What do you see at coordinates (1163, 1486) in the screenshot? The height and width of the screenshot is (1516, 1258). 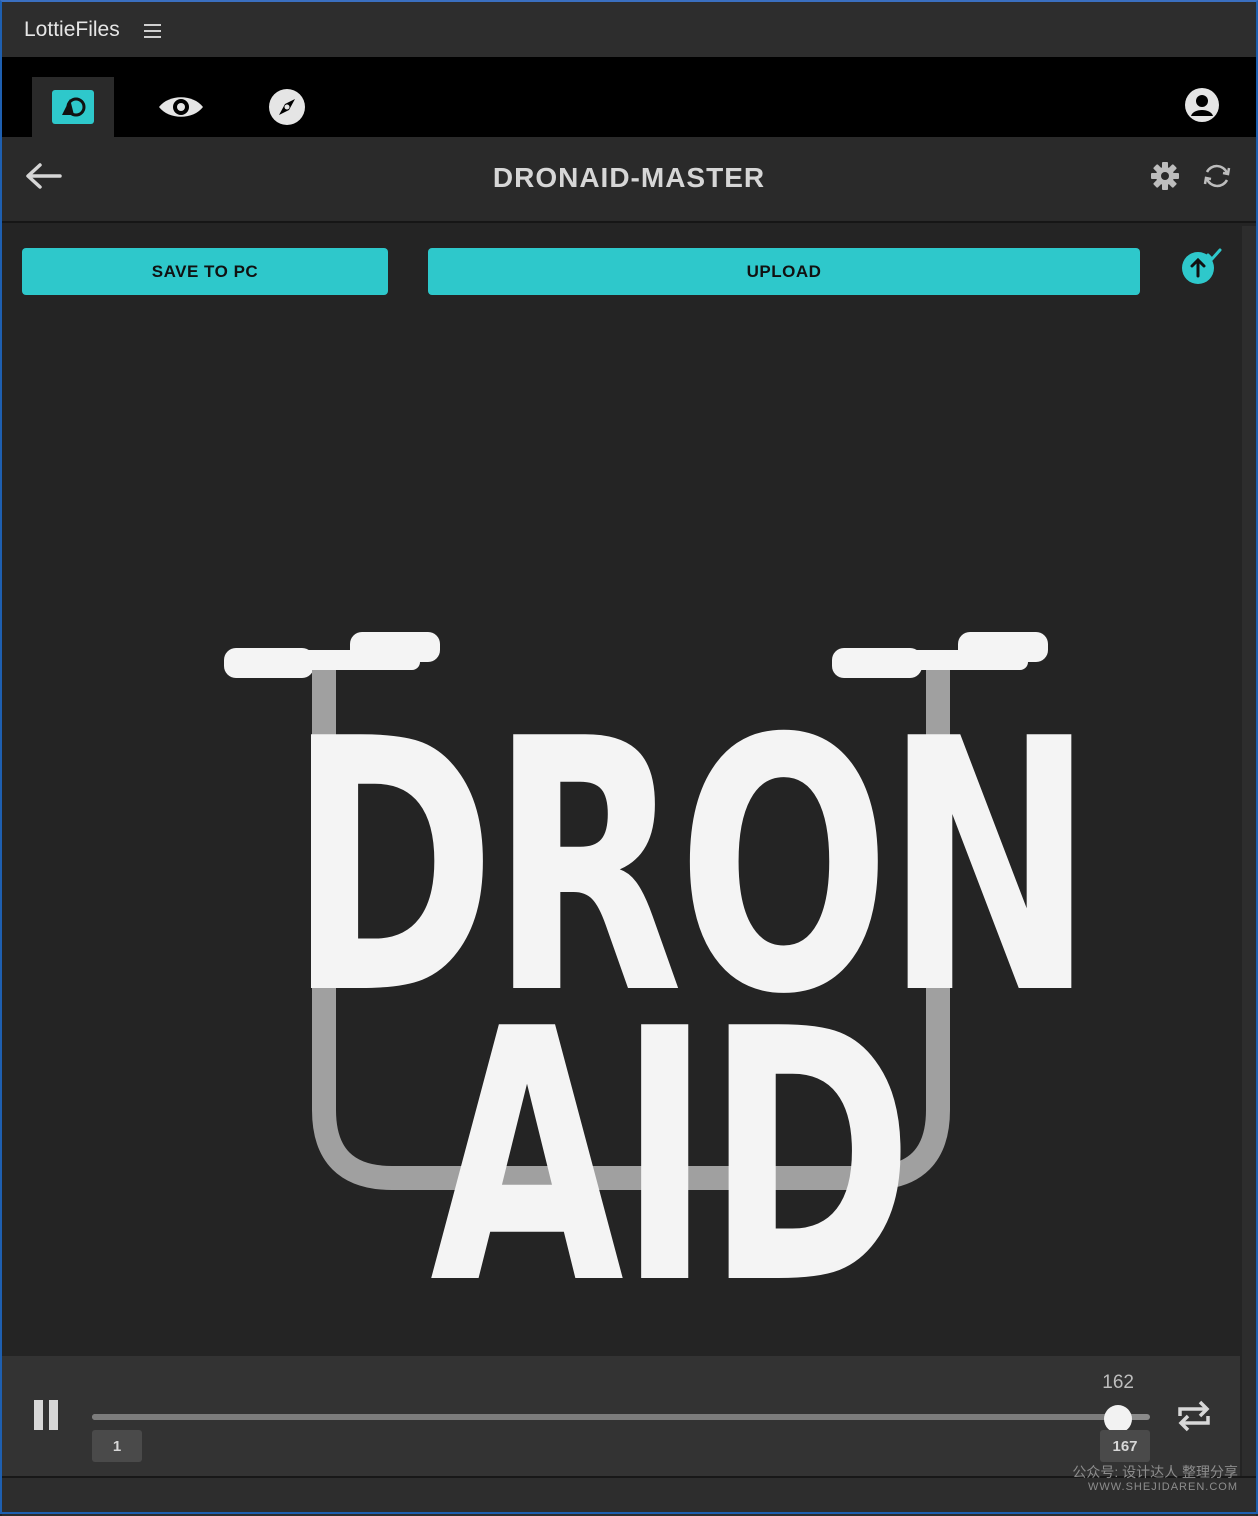 I see `watermark-url: WWW.SHEJIDAREN.COM` at bounding box center [1163, 1486].